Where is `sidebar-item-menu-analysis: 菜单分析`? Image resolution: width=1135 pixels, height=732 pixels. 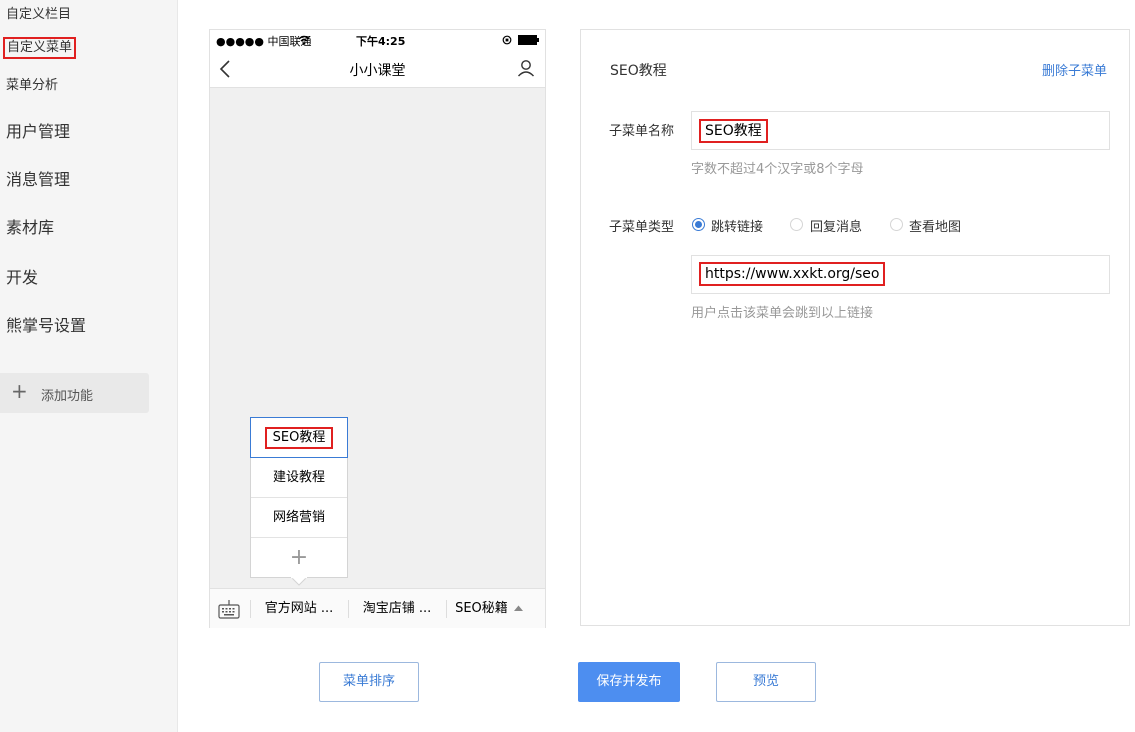 sidebar-item-menu-analysis: 菜单分析 is located at coordinates (32, 83).